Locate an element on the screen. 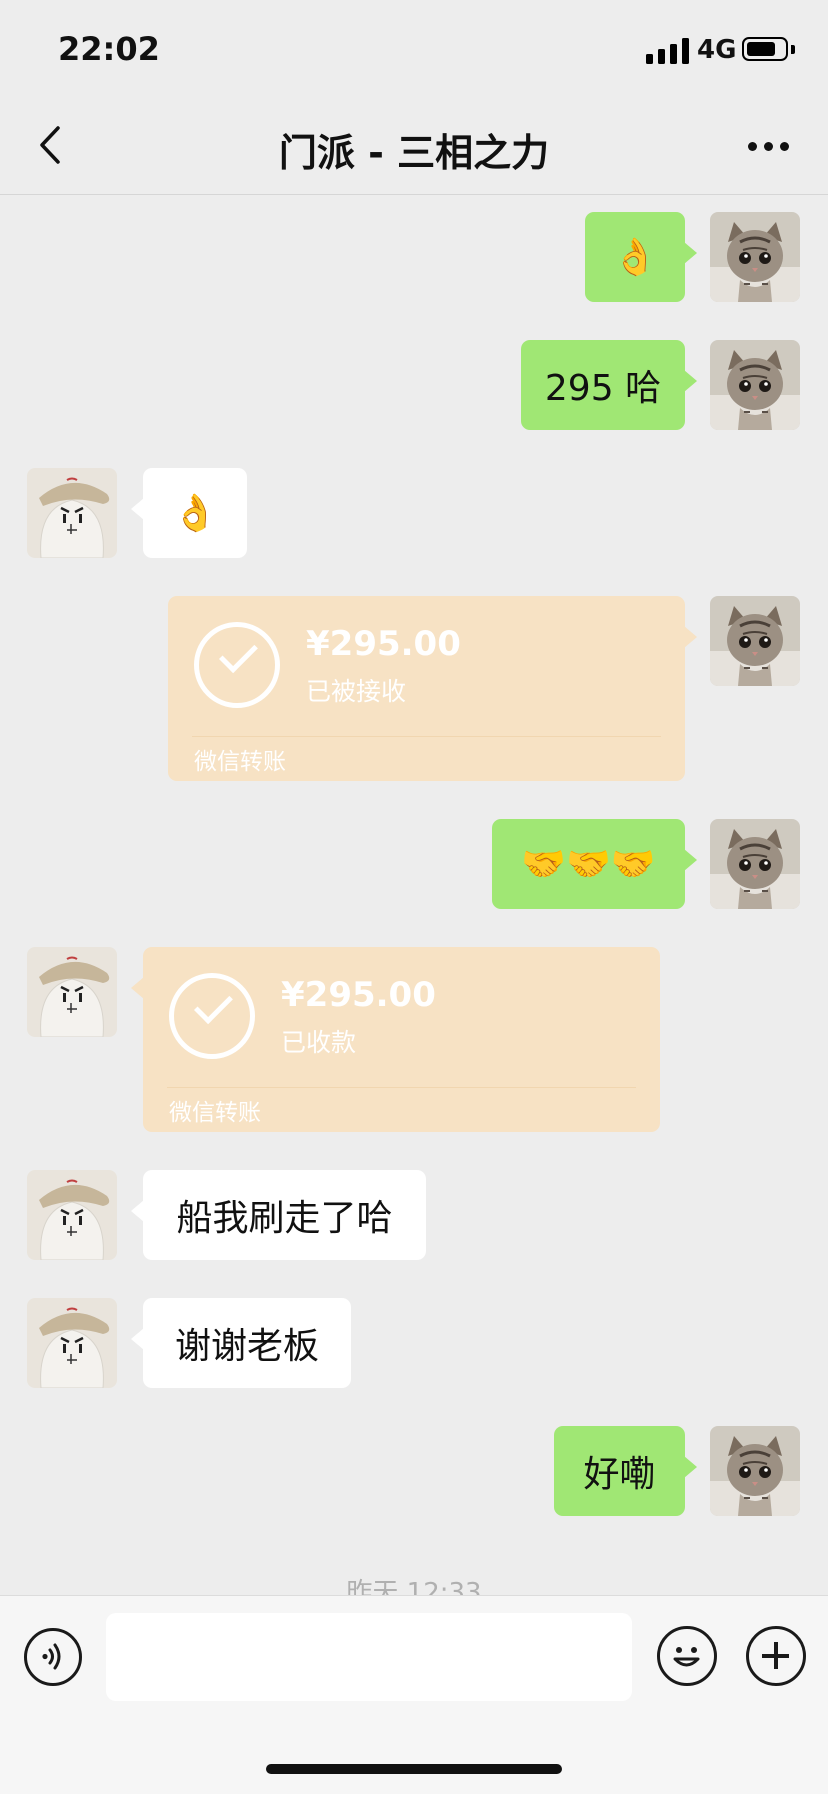 The image size is (828, 1794). network-type: 4G is located at coordinates (717, 50).